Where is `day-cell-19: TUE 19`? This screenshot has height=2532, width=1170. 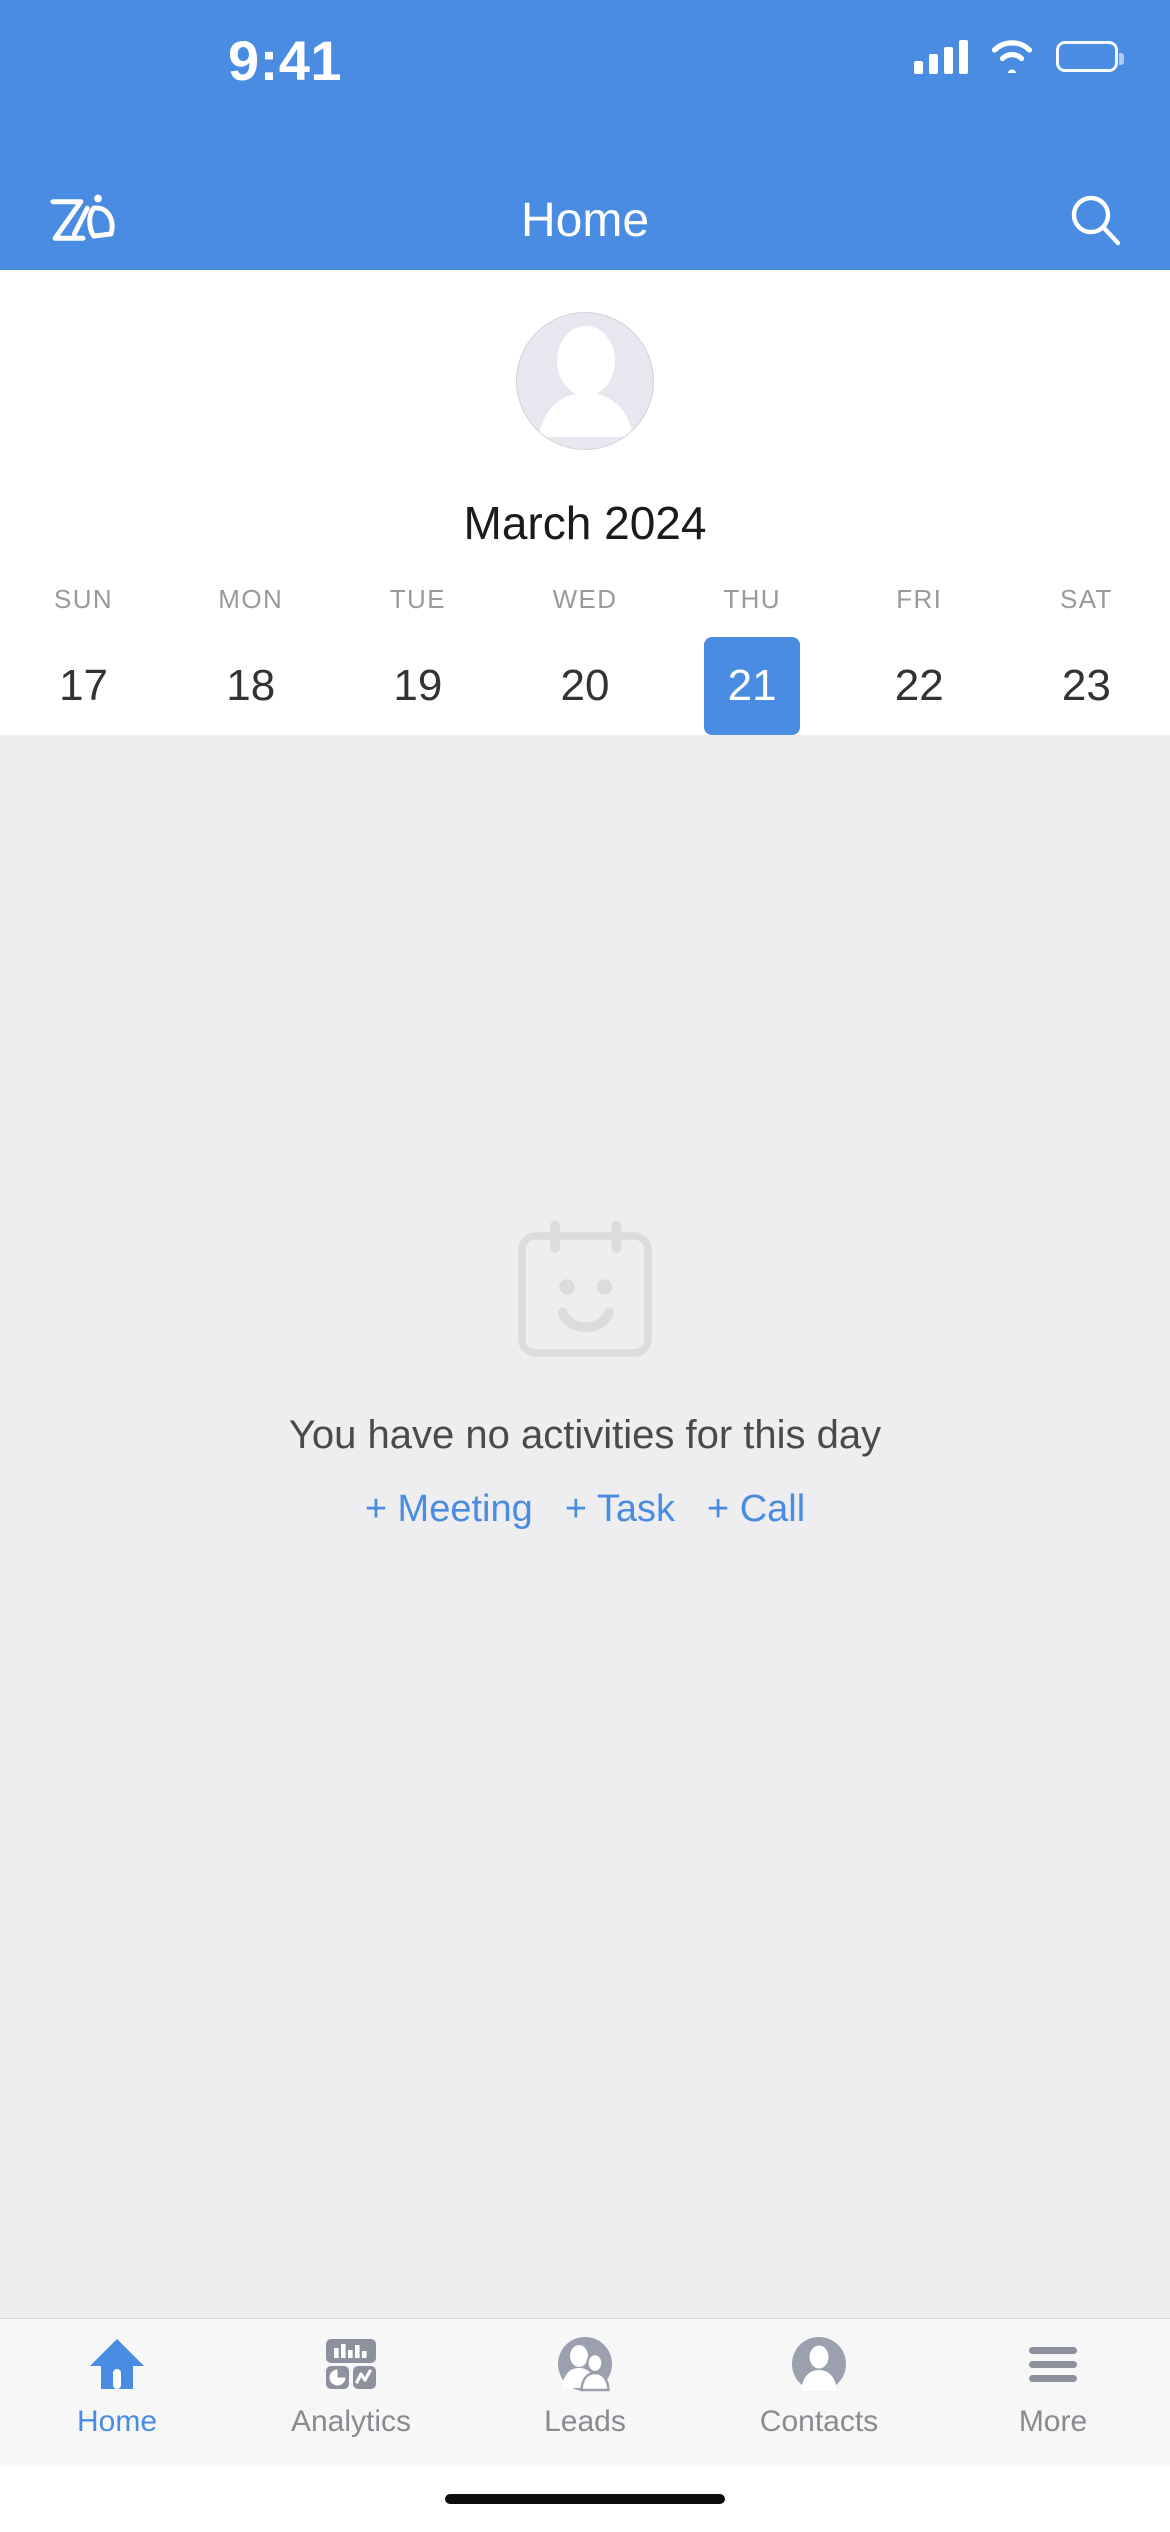 day-cell-19: TUE 19 is located at coordinates (417, 659).